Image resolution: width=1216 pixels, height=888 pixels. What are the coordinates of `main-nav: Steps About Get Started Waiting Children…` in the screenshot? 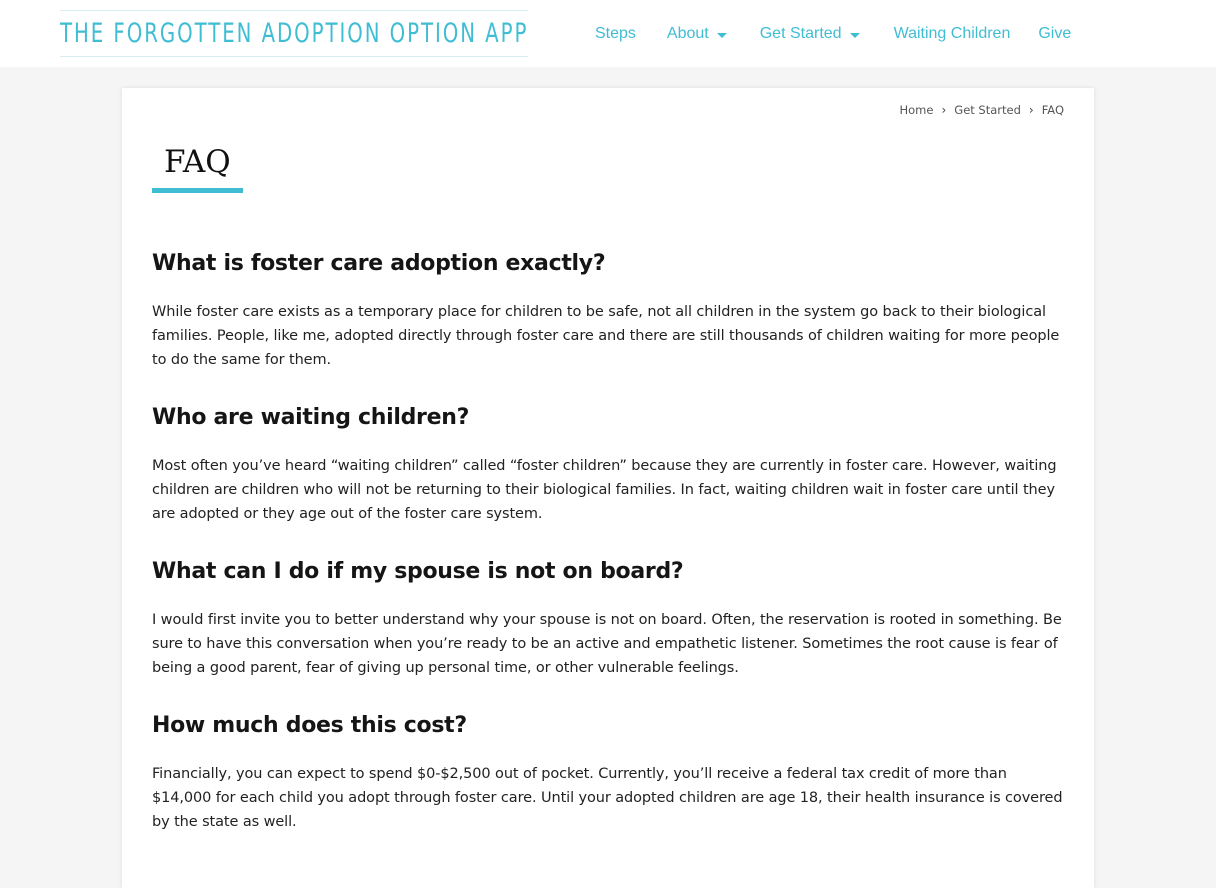 It's located at (833, 34).